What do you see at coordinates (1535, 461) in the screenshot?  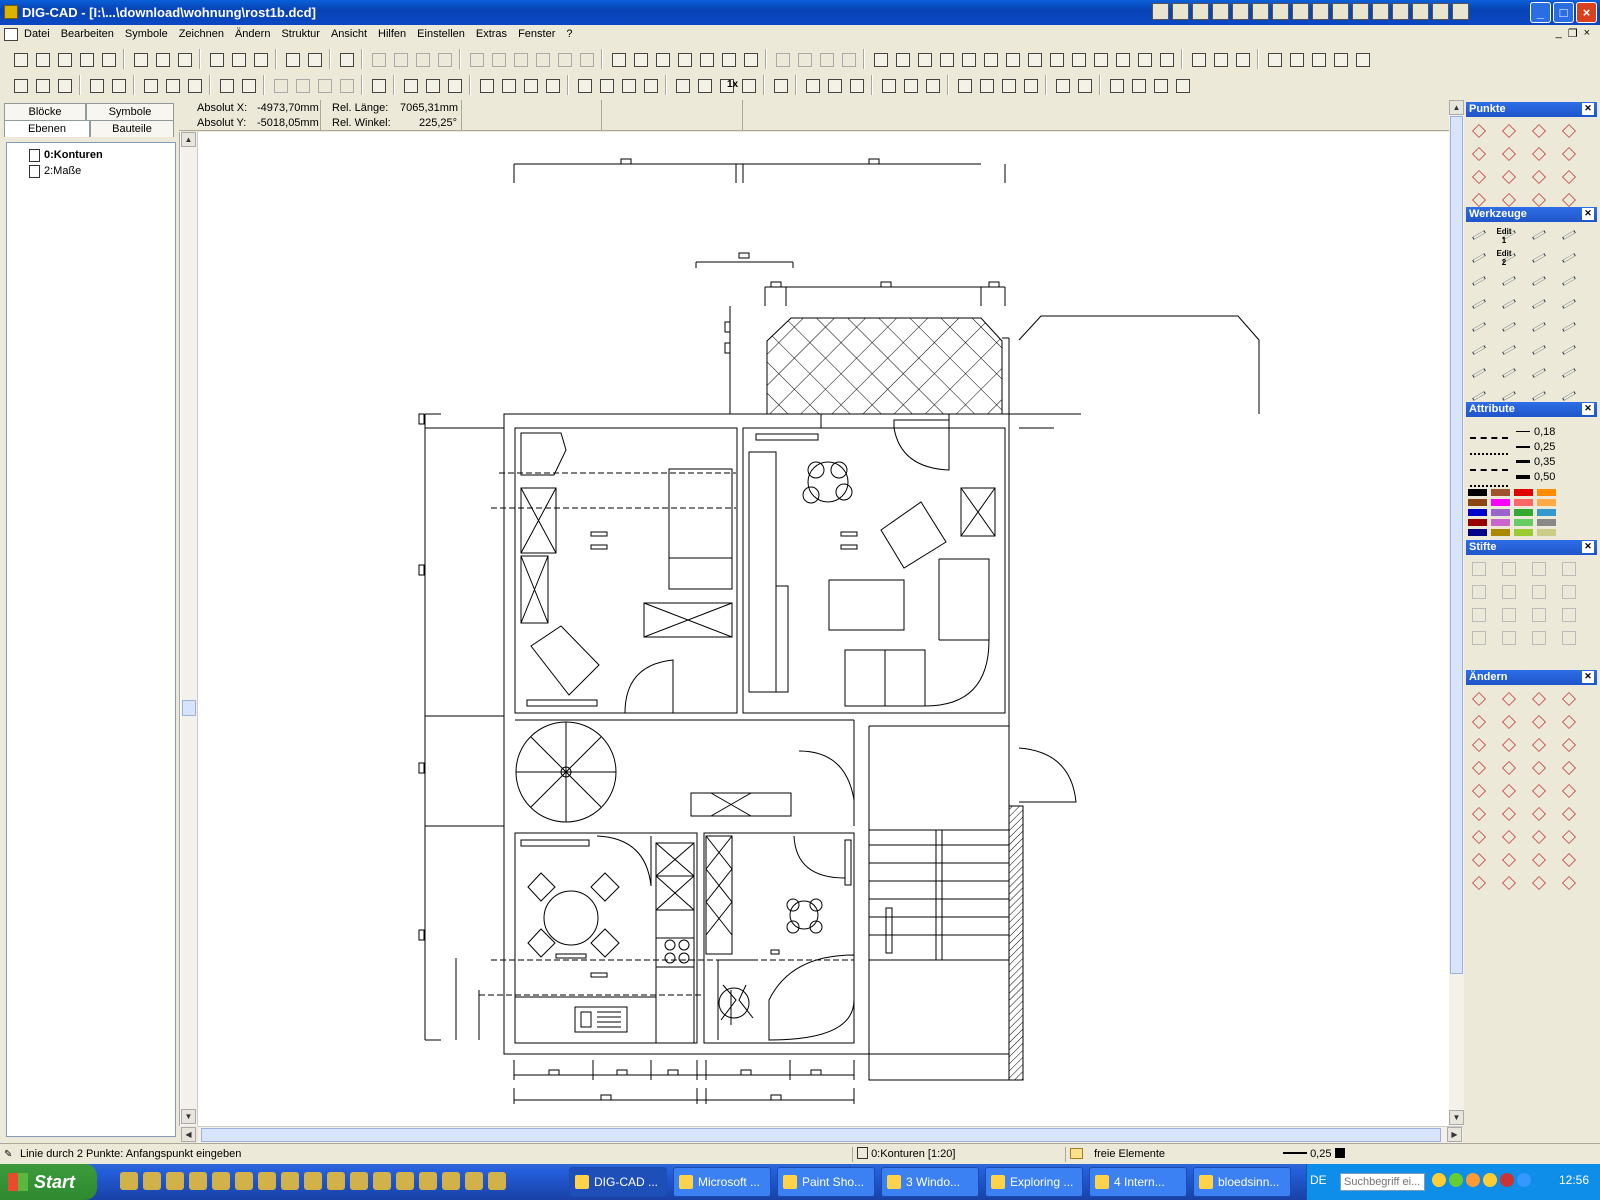 I see `line-width-item: 0,35` at bounding box center [1535, 461].